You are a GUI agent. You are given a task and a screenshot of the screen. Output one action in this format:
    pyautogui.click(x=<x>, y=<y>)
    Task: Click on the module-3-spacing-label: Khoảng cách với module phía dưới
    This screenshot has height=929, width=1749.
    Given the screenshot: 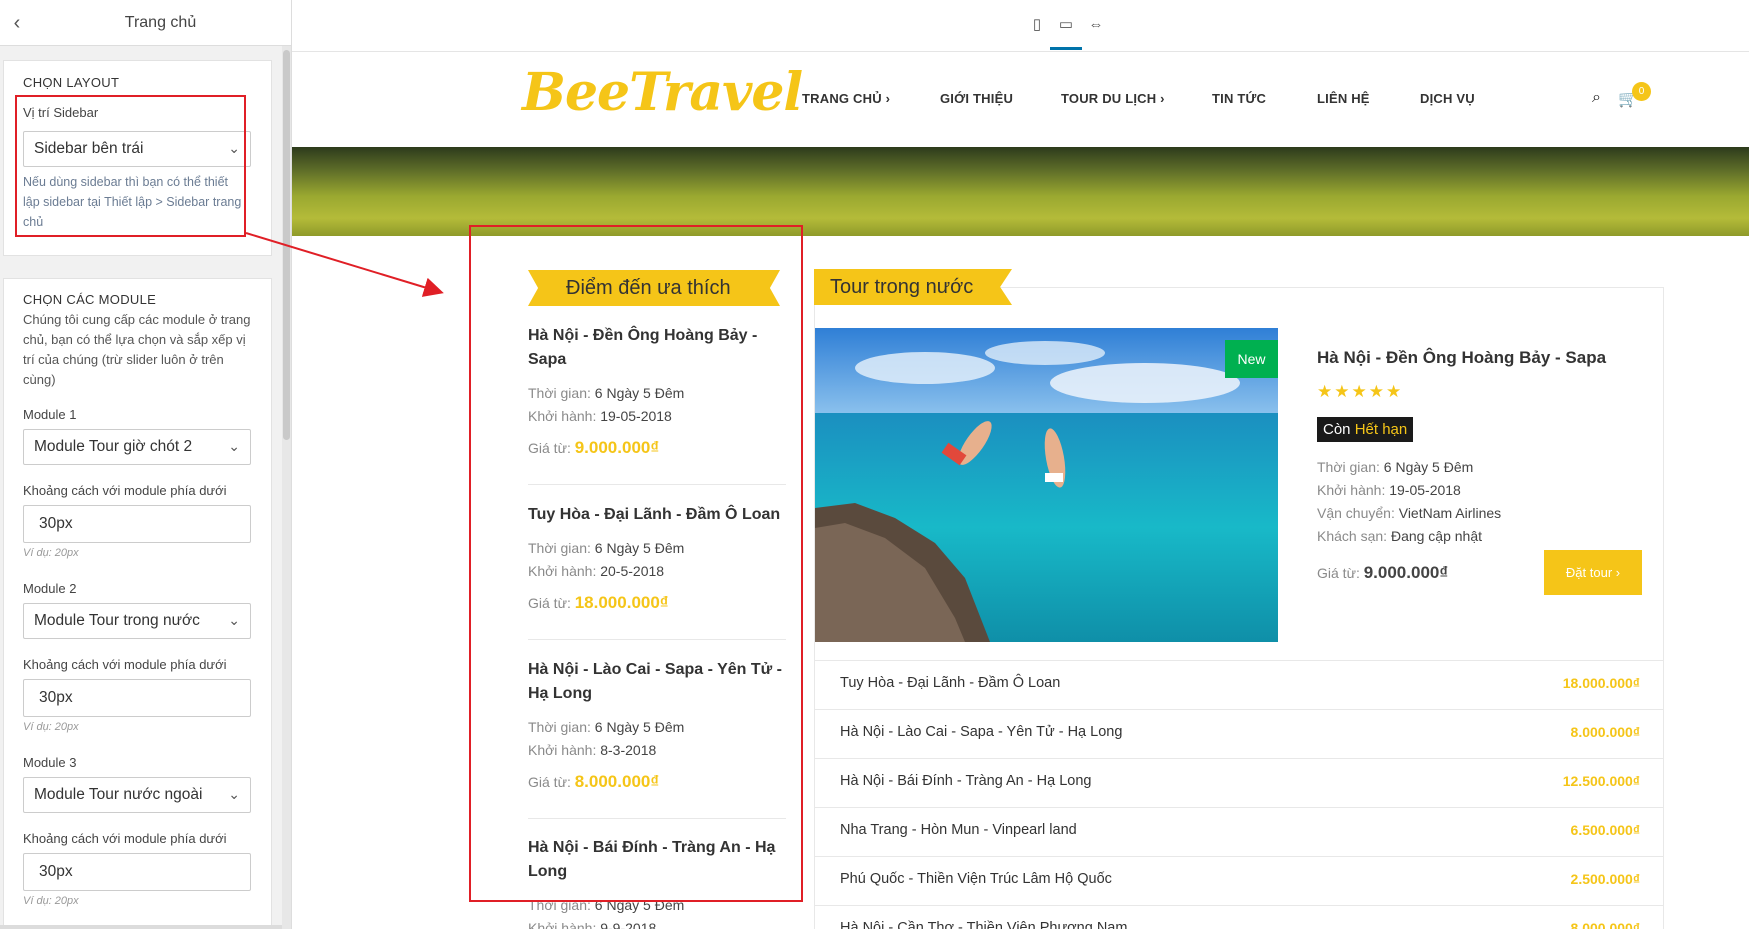 What is the action you would take?
    pyautogui.click(x=125, y=838)
    